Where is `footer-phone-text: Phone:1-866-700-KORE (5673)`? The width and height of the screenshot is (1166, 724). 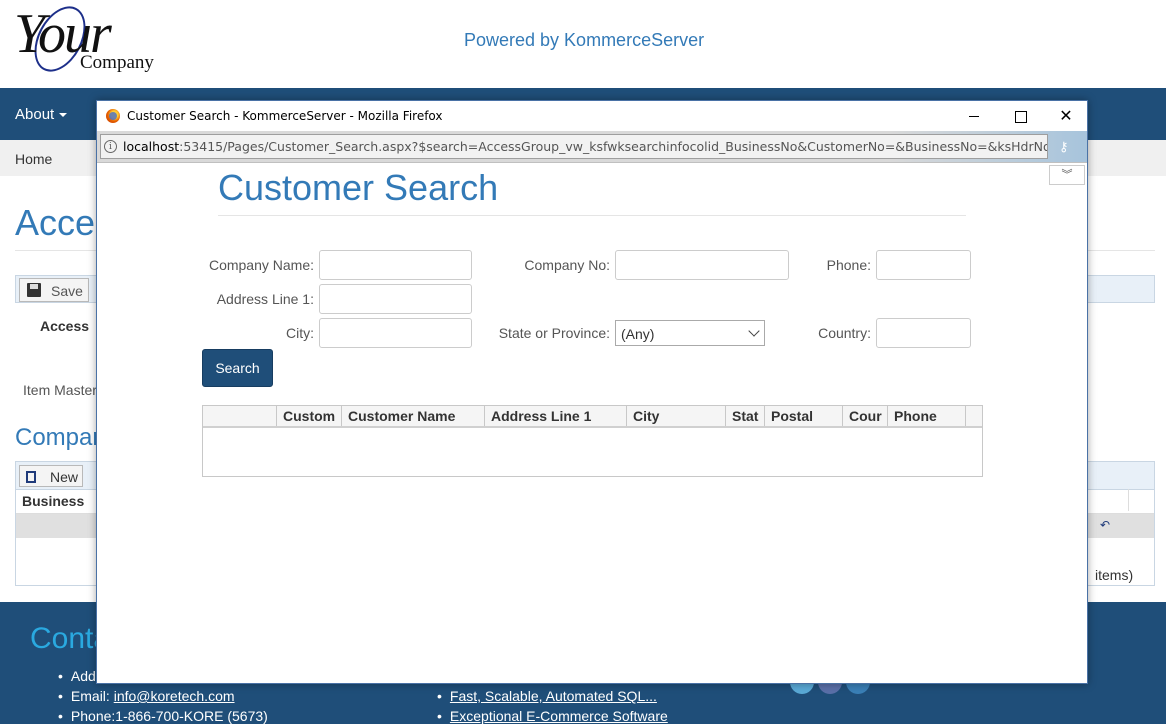 footer-phone-text: Phone:1-866-700-KORE (5673) is located at coordinates (169, 716).